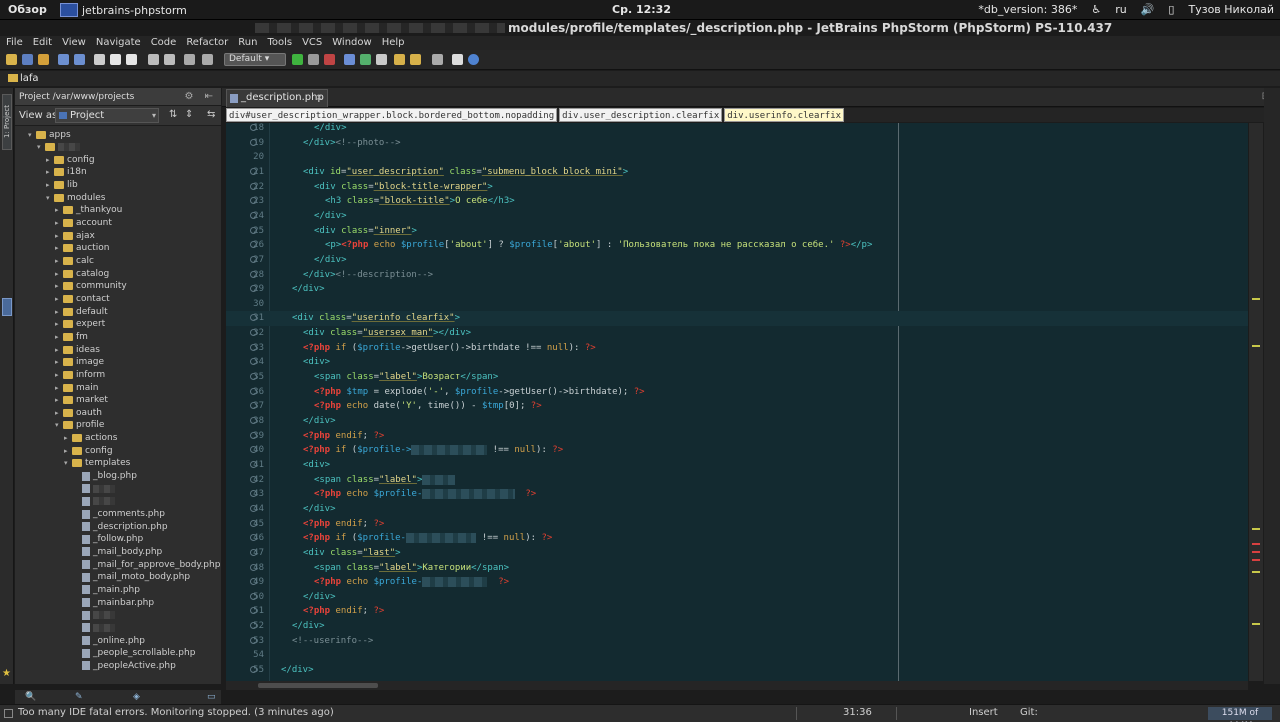  I want to click on tree-folder: ▾ modules, so click(75, 197).